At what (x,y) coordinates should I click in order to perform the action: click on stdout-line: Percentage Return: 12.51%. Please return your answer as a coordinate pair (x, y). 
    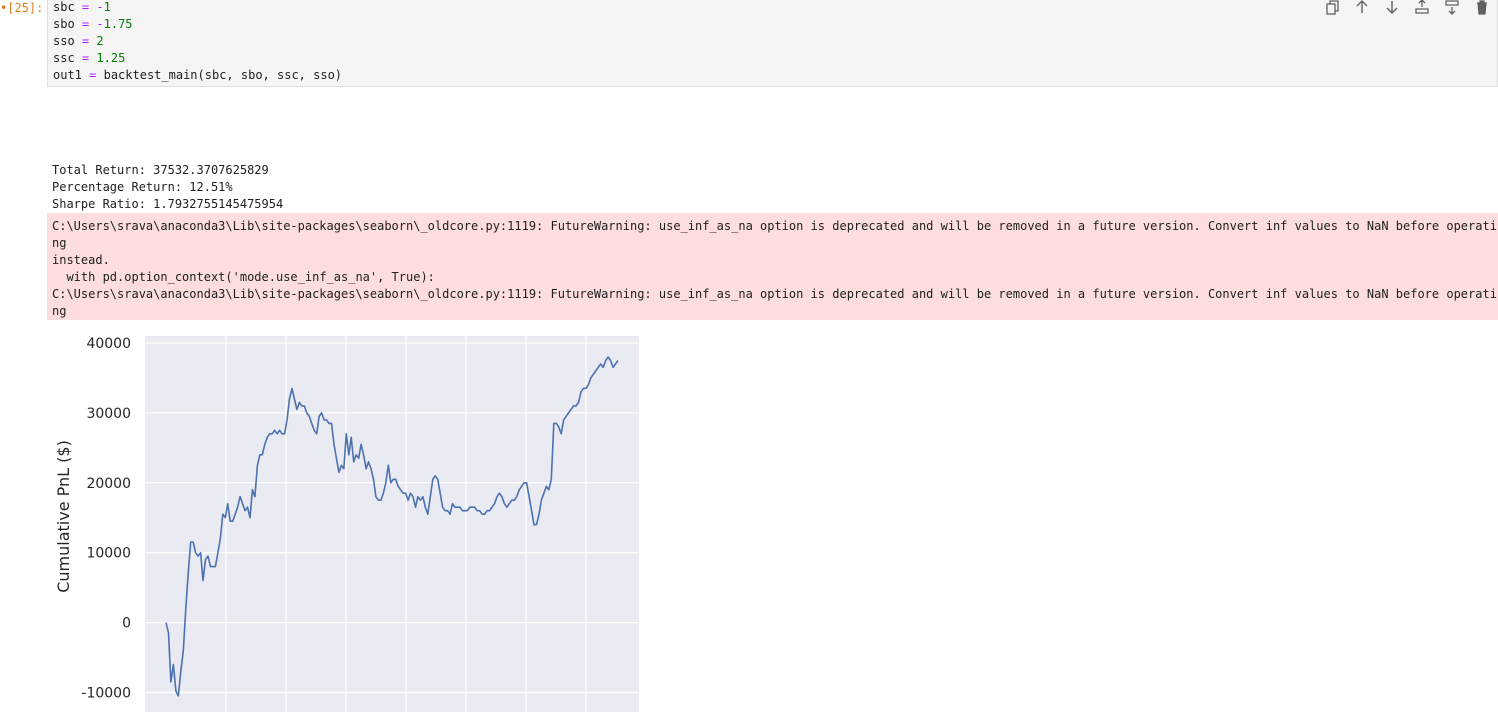
    Looking at the image, I should click on (142, 187).